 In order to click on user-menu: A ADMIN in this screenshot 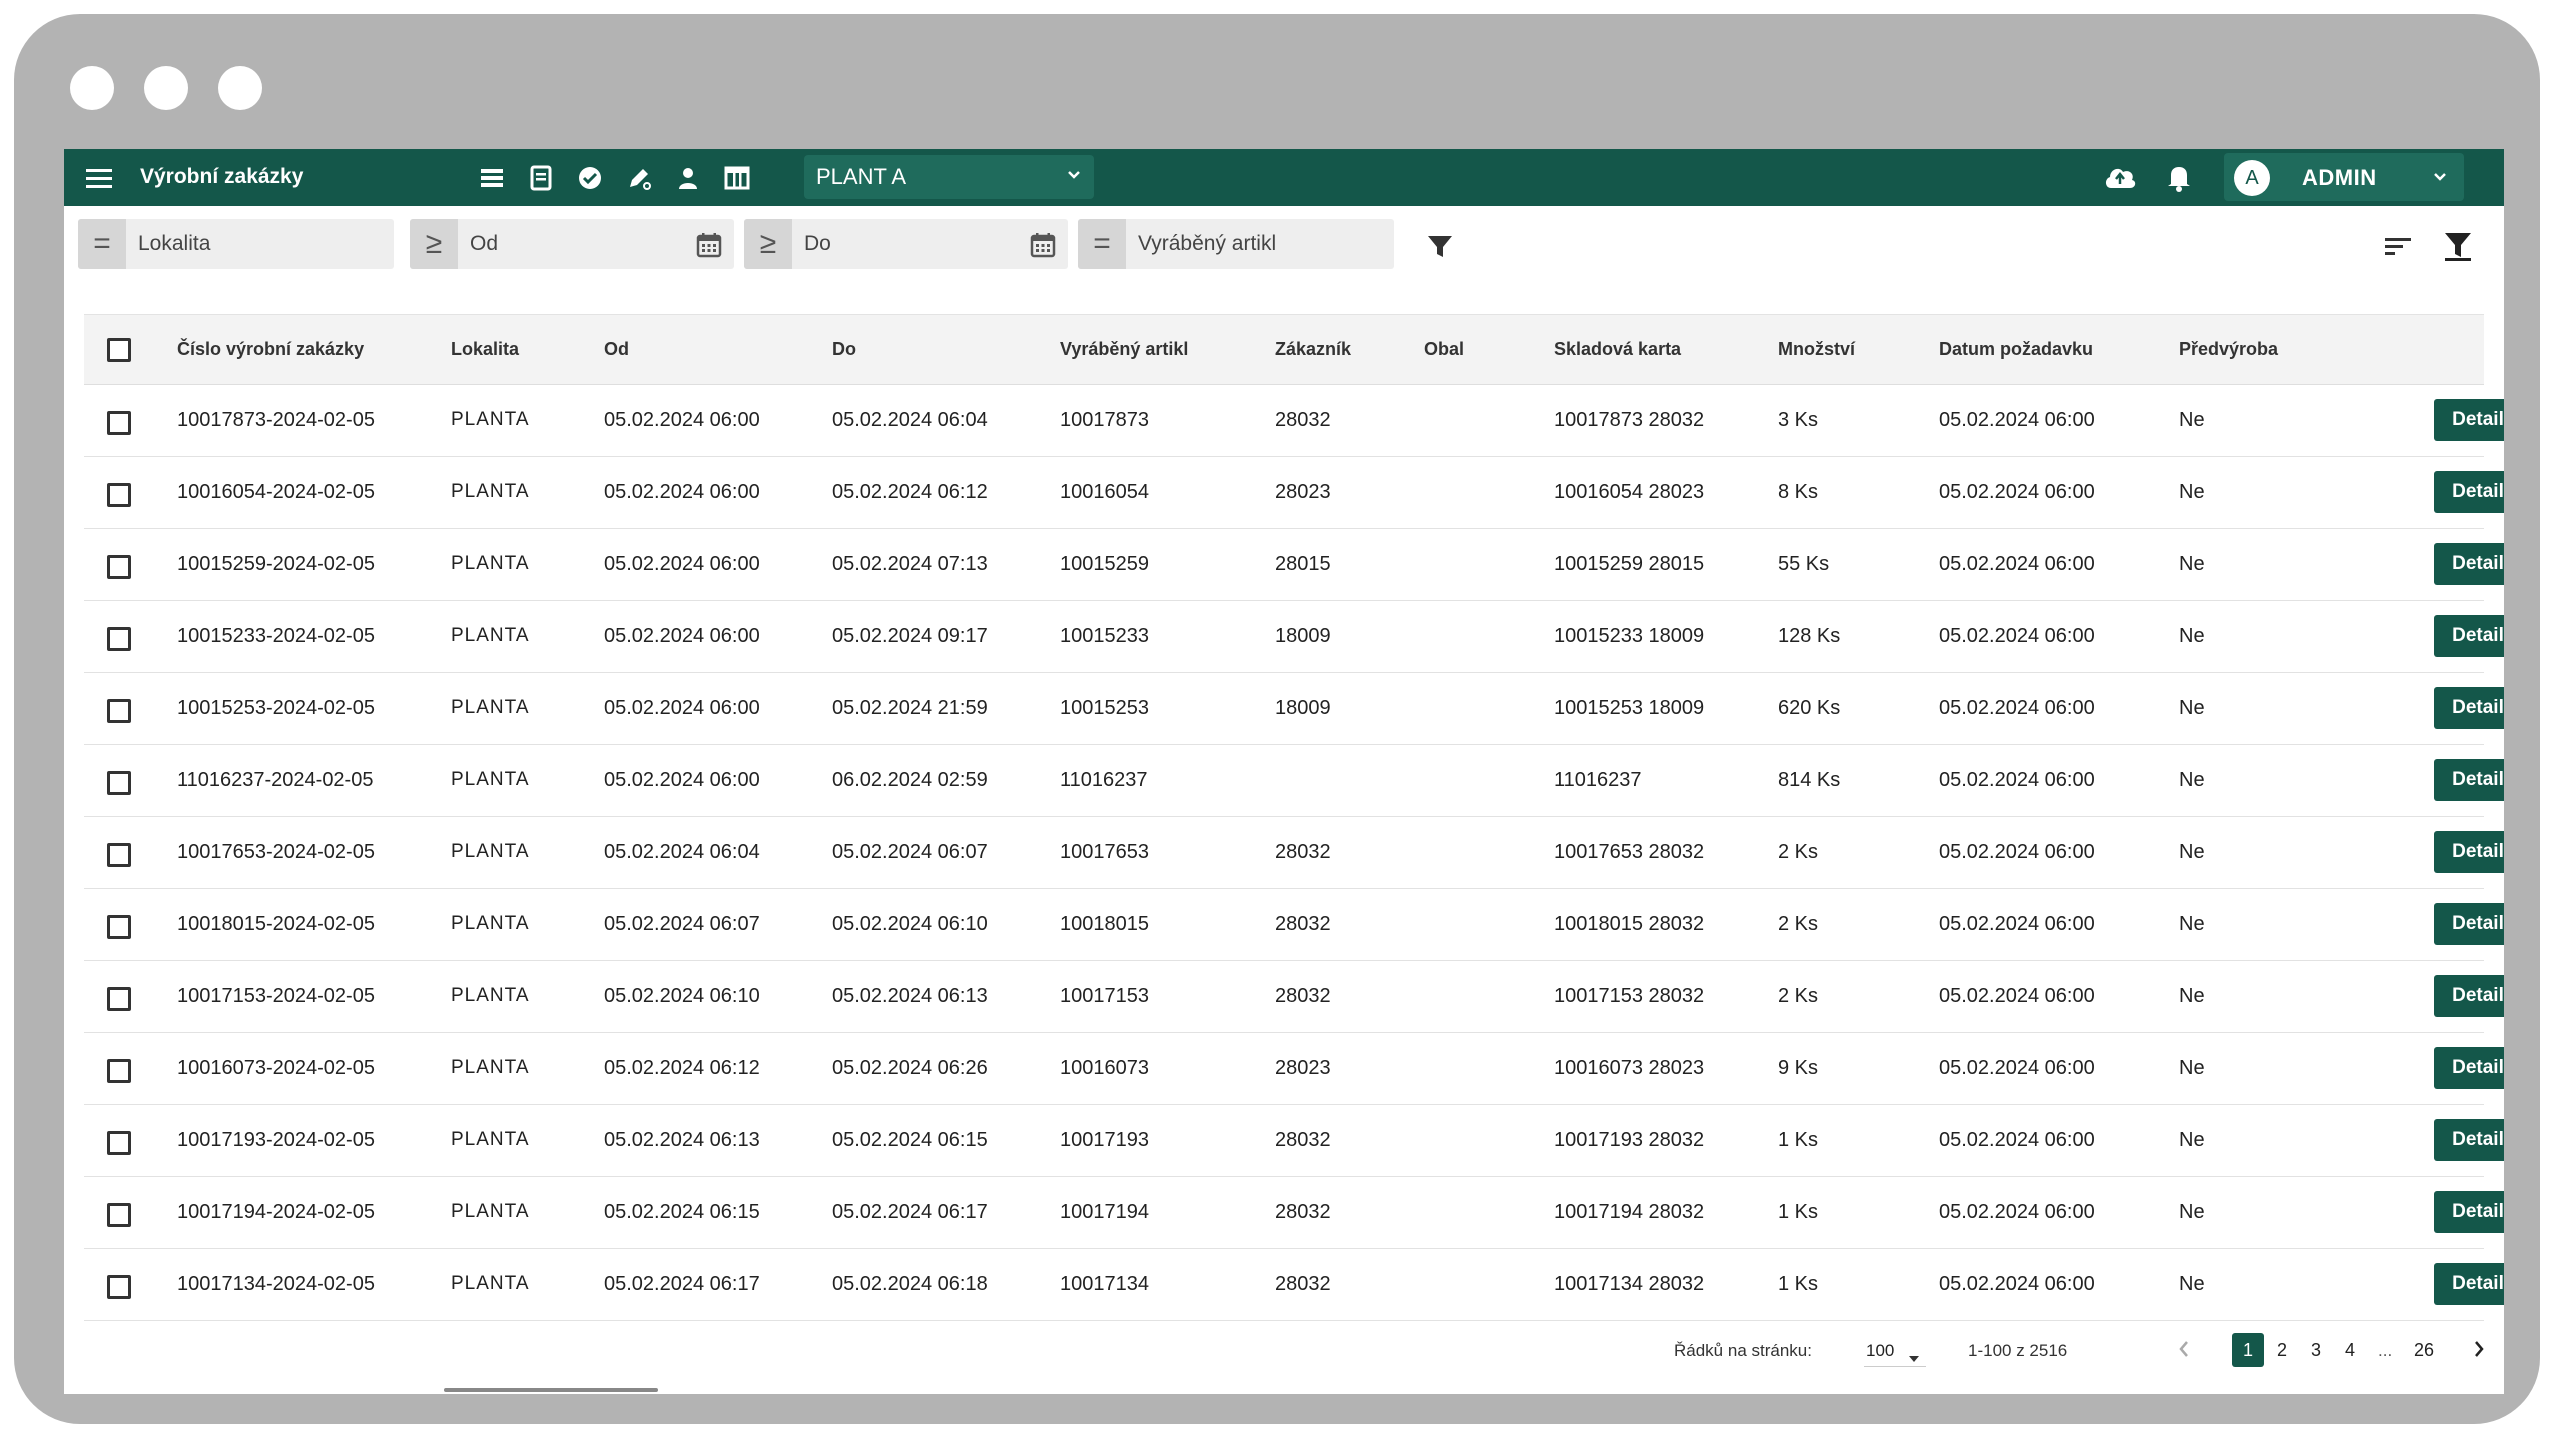, I will do `click(2344, 177)`.